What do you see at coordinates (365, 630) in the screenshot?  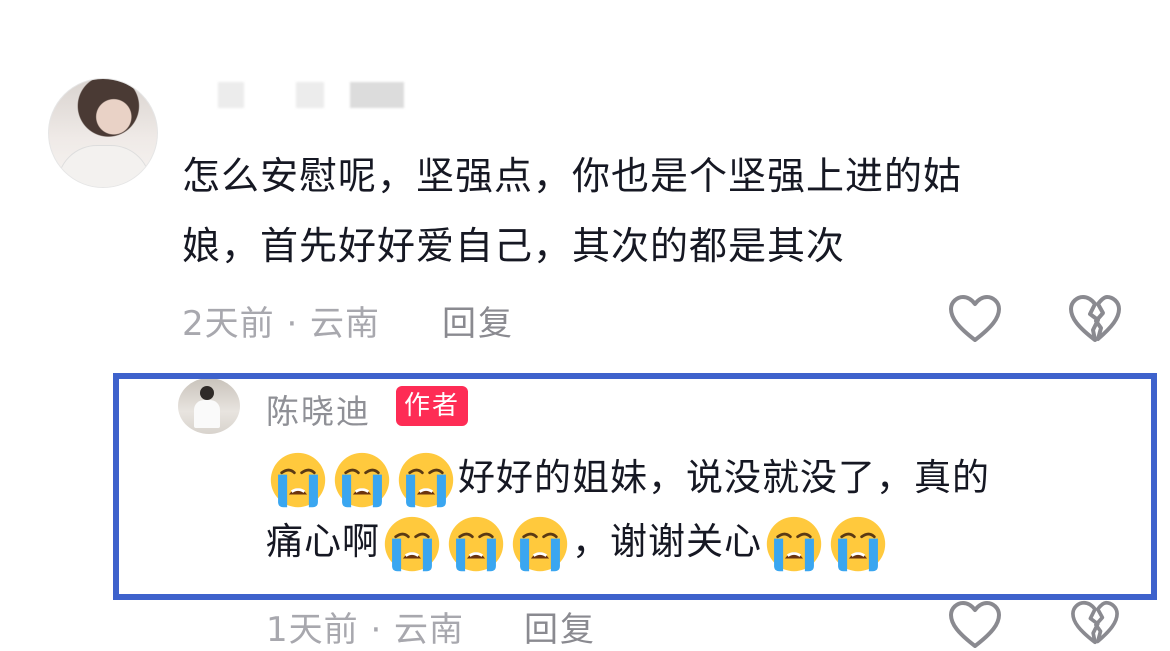 I see `reply-meta: 1天前 · 云南` at bounding box center [365, 630].